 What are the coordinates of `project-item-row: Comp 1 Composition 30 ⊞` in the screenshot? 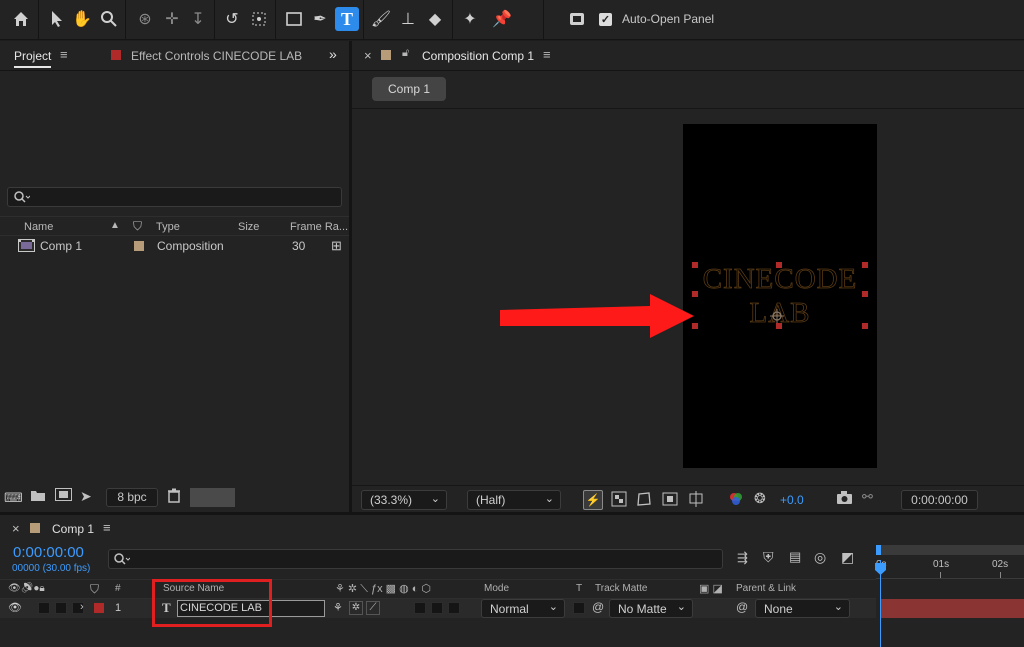 It's located at (174, 246).